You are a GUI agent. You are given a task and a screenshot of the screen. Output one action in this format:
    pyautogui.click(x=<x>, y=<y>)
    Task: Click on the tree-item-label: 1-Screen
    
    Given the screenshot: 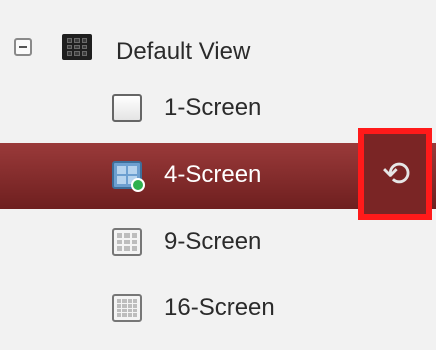 What is the action you would take?
    pyautogui.click(x=213, y=107)
    